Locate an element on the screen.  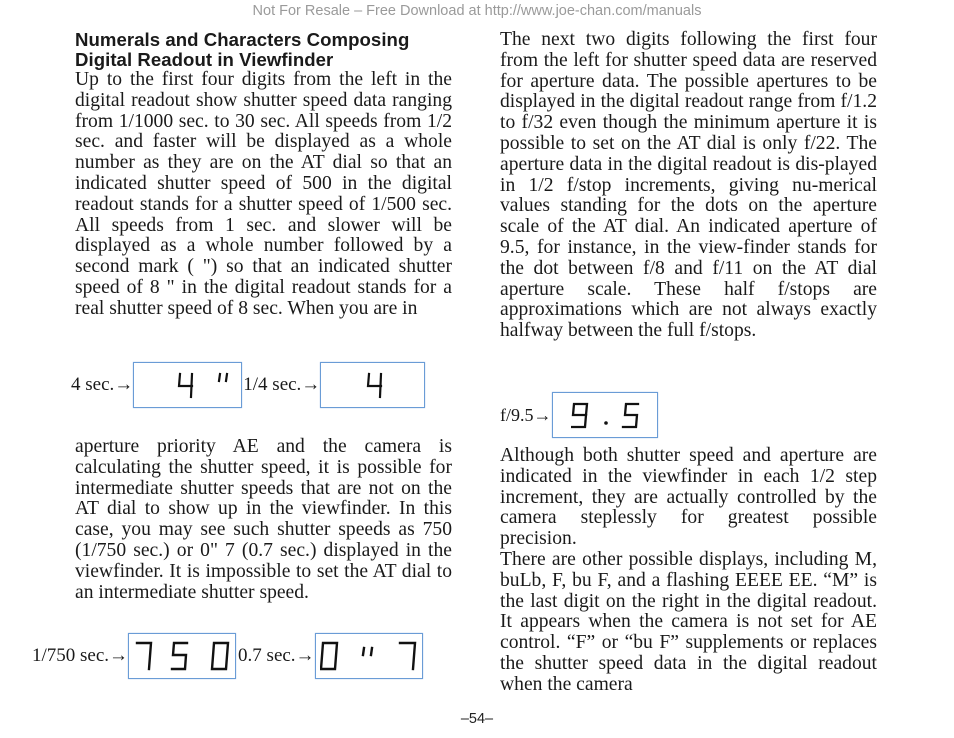
figure-label-0-7-sec: 0.7 sec.→ is located at coordinates (276, 655).